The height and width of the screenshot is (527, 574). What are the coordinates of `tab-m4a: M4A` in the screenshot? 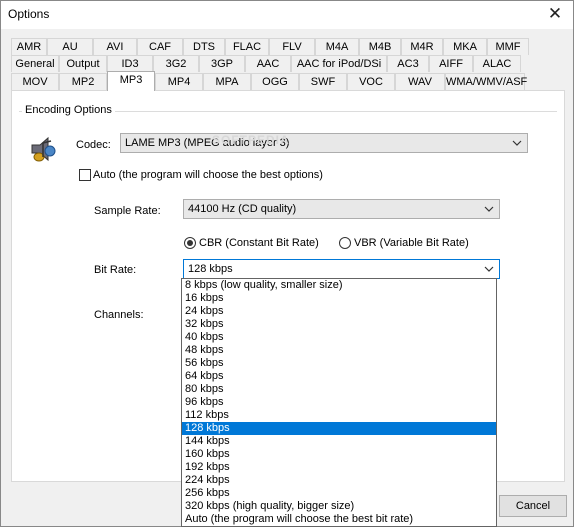 It's located at (337, 46).